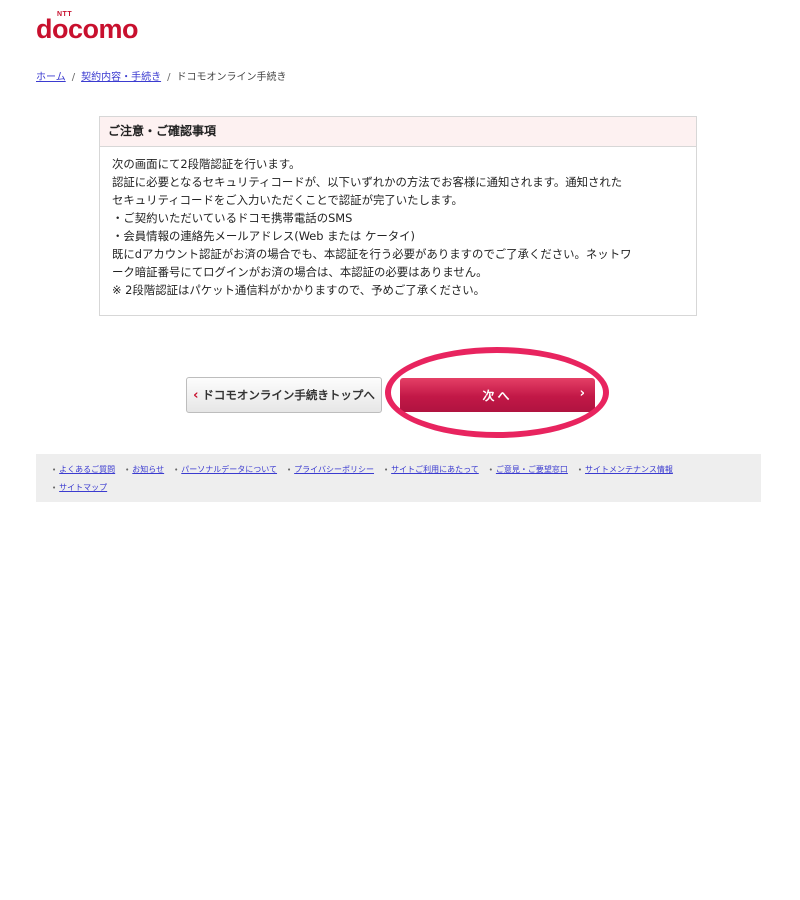 The height and width of the screenshot is (900, 800). I want to click on breadcrumb-current: ドコモオンライン手続き, so click(231, 77).